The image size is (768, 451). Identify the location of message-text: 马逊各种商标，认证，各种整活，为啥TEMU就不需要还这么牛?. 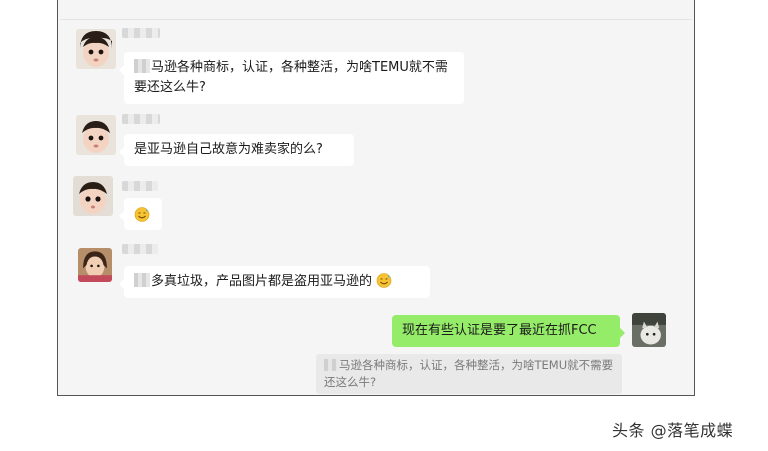
(291, 77).